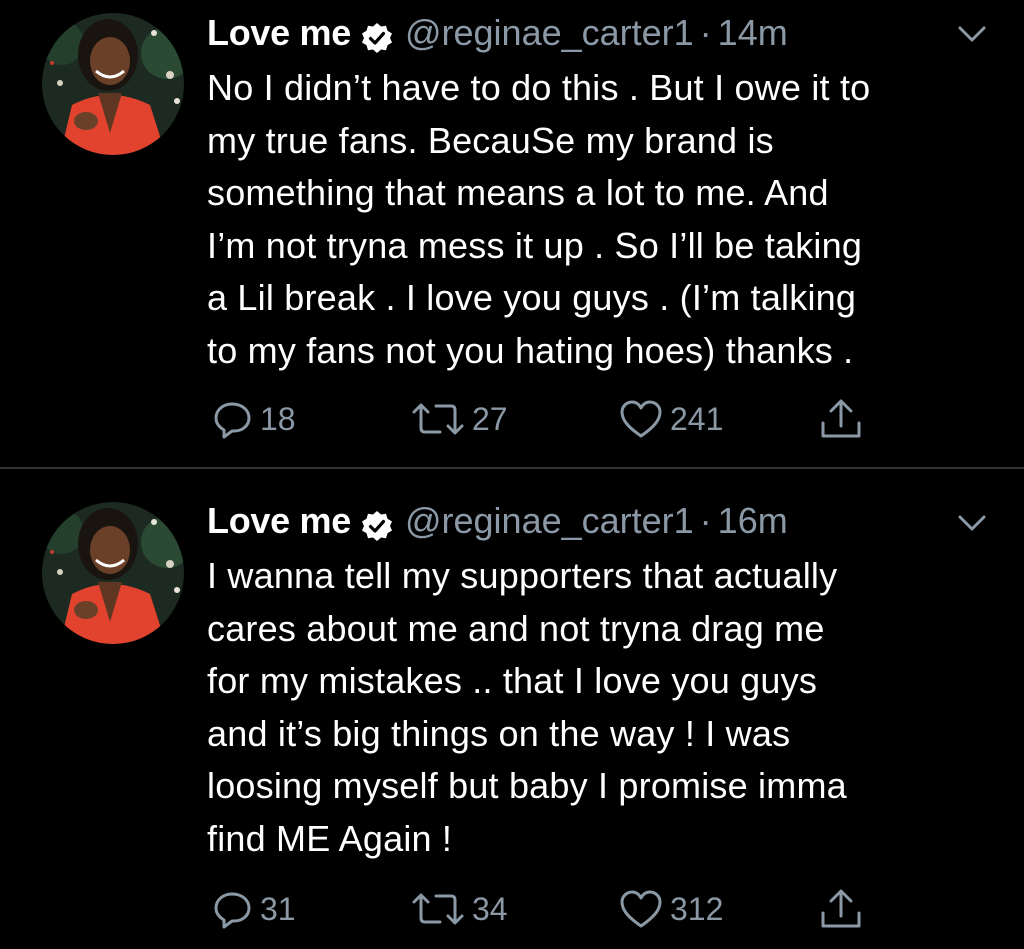 This screenshot has height=949, width=1024. Describe the element at coordinates (512, 419) in the screenshot. I see `tweet-actions: 18 27 241` at that location.